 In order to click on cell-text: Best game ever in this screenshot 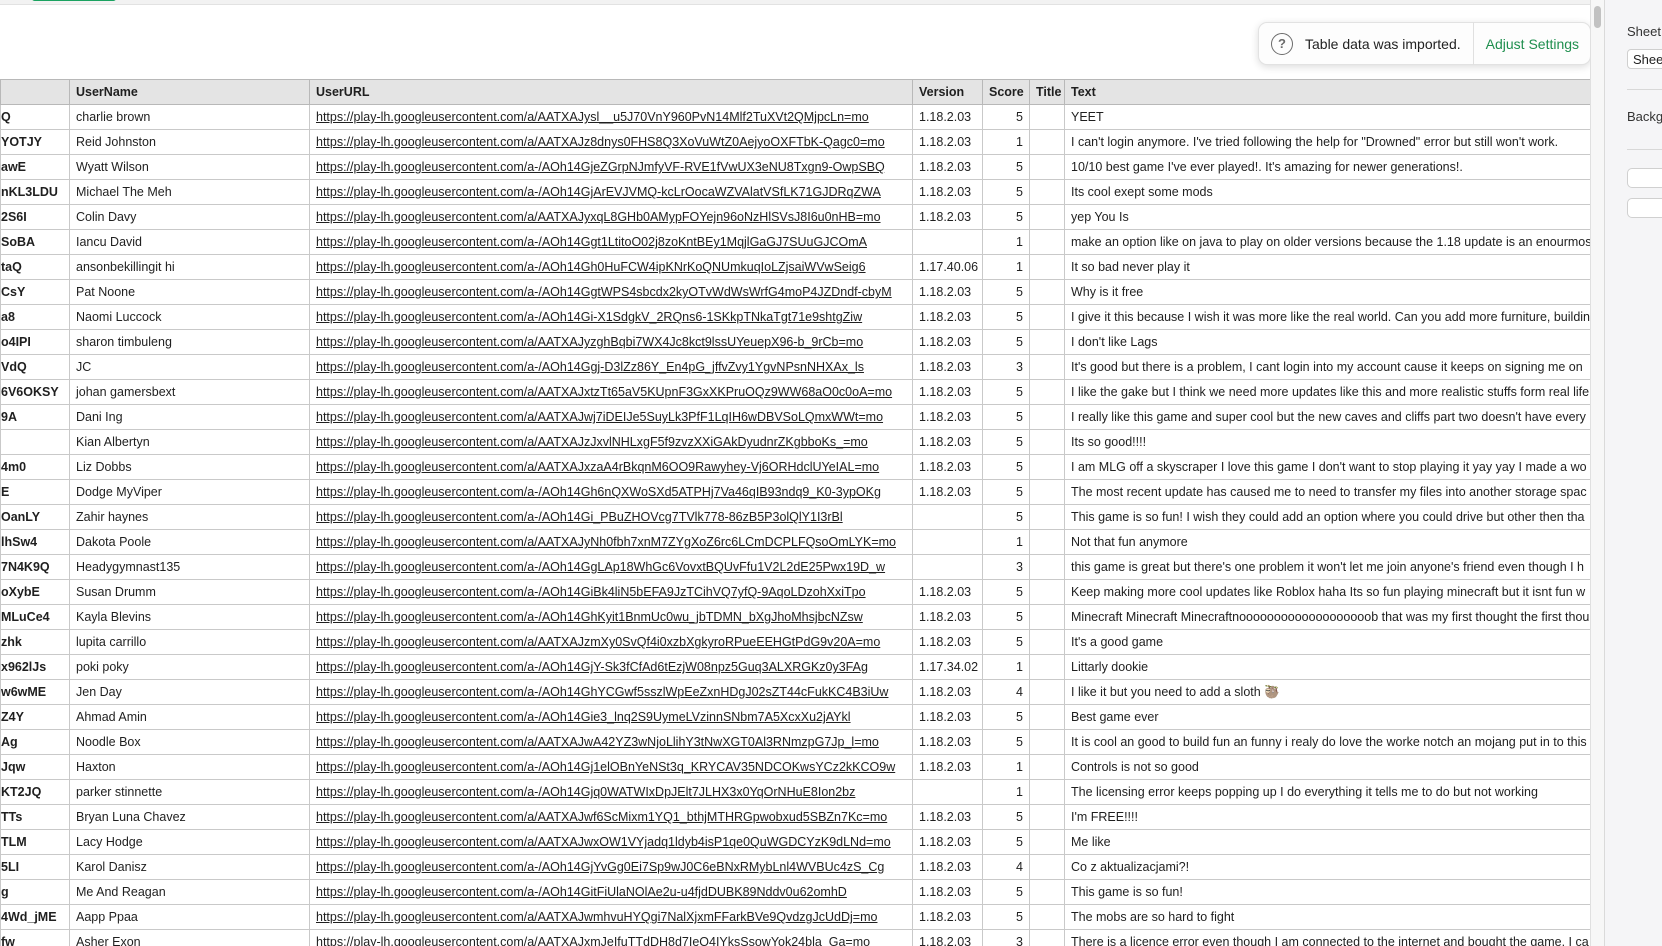, I will do `click(1327, 717)`.